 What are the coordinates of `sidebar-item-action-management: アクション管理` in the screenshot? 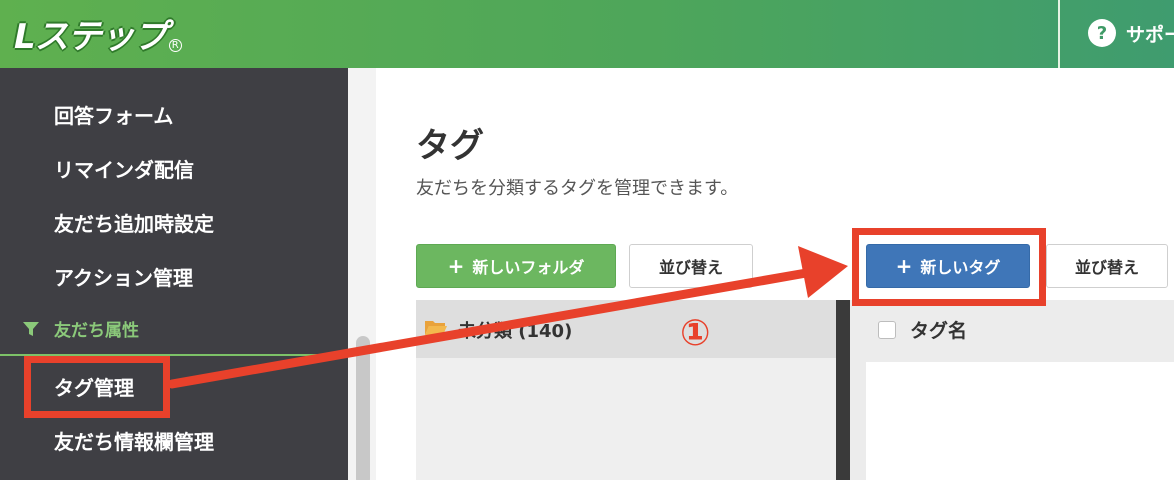 It's located at (123, 276).